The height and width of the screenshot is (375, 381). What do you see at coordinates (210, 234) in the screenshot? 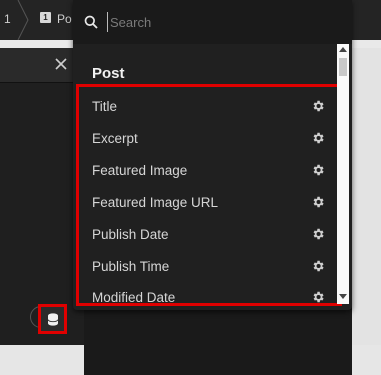
I see `list-item-publish-date: Publish Date` at bounding box center [210, 234].